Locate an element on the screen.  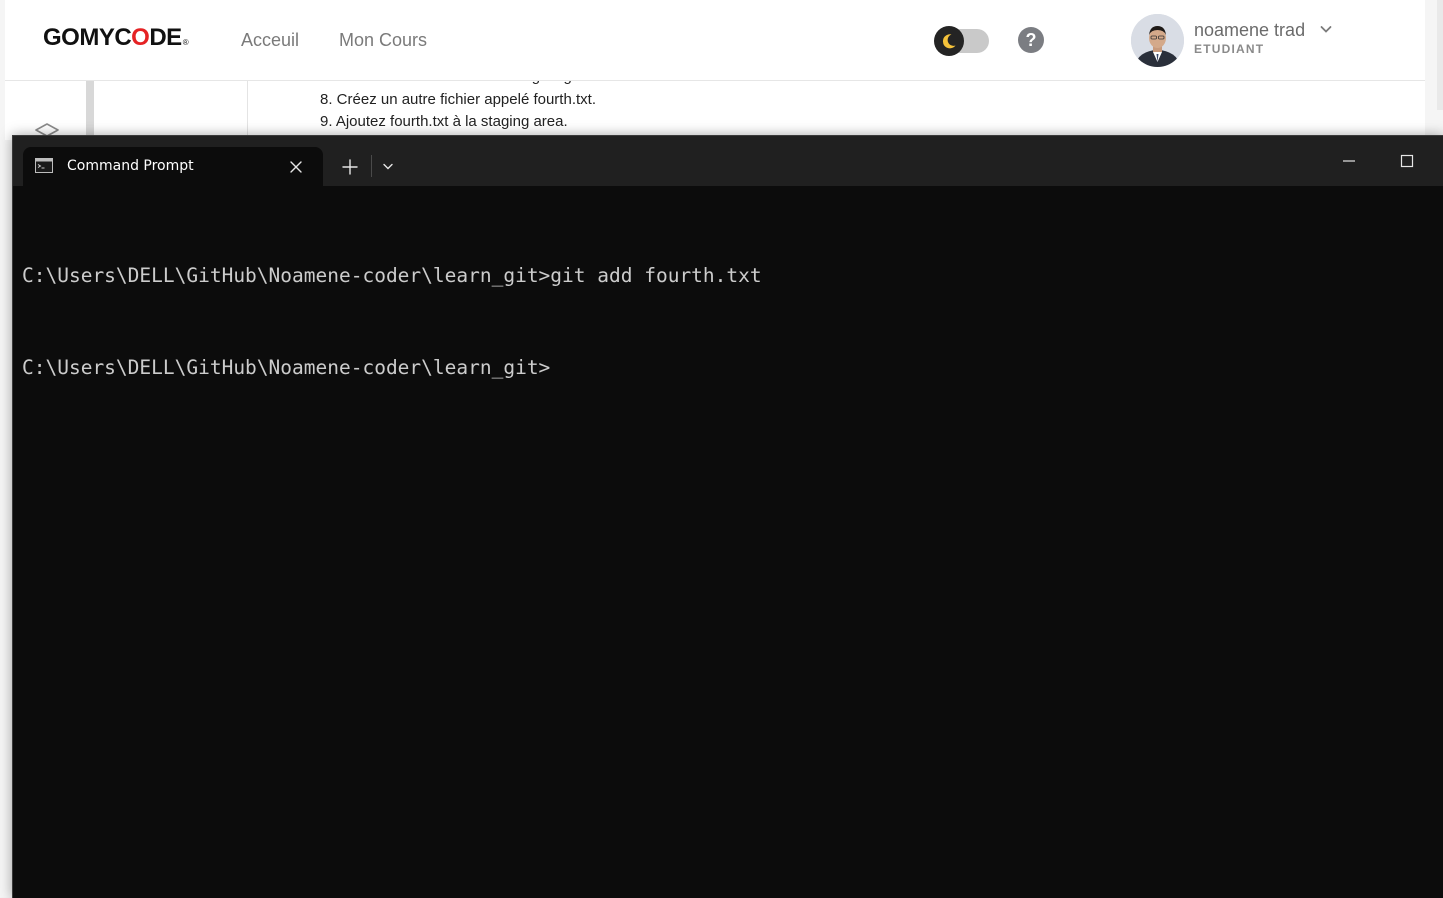
nav-link-mon-cours: Mon Cours is located at coordinates (383, 40).